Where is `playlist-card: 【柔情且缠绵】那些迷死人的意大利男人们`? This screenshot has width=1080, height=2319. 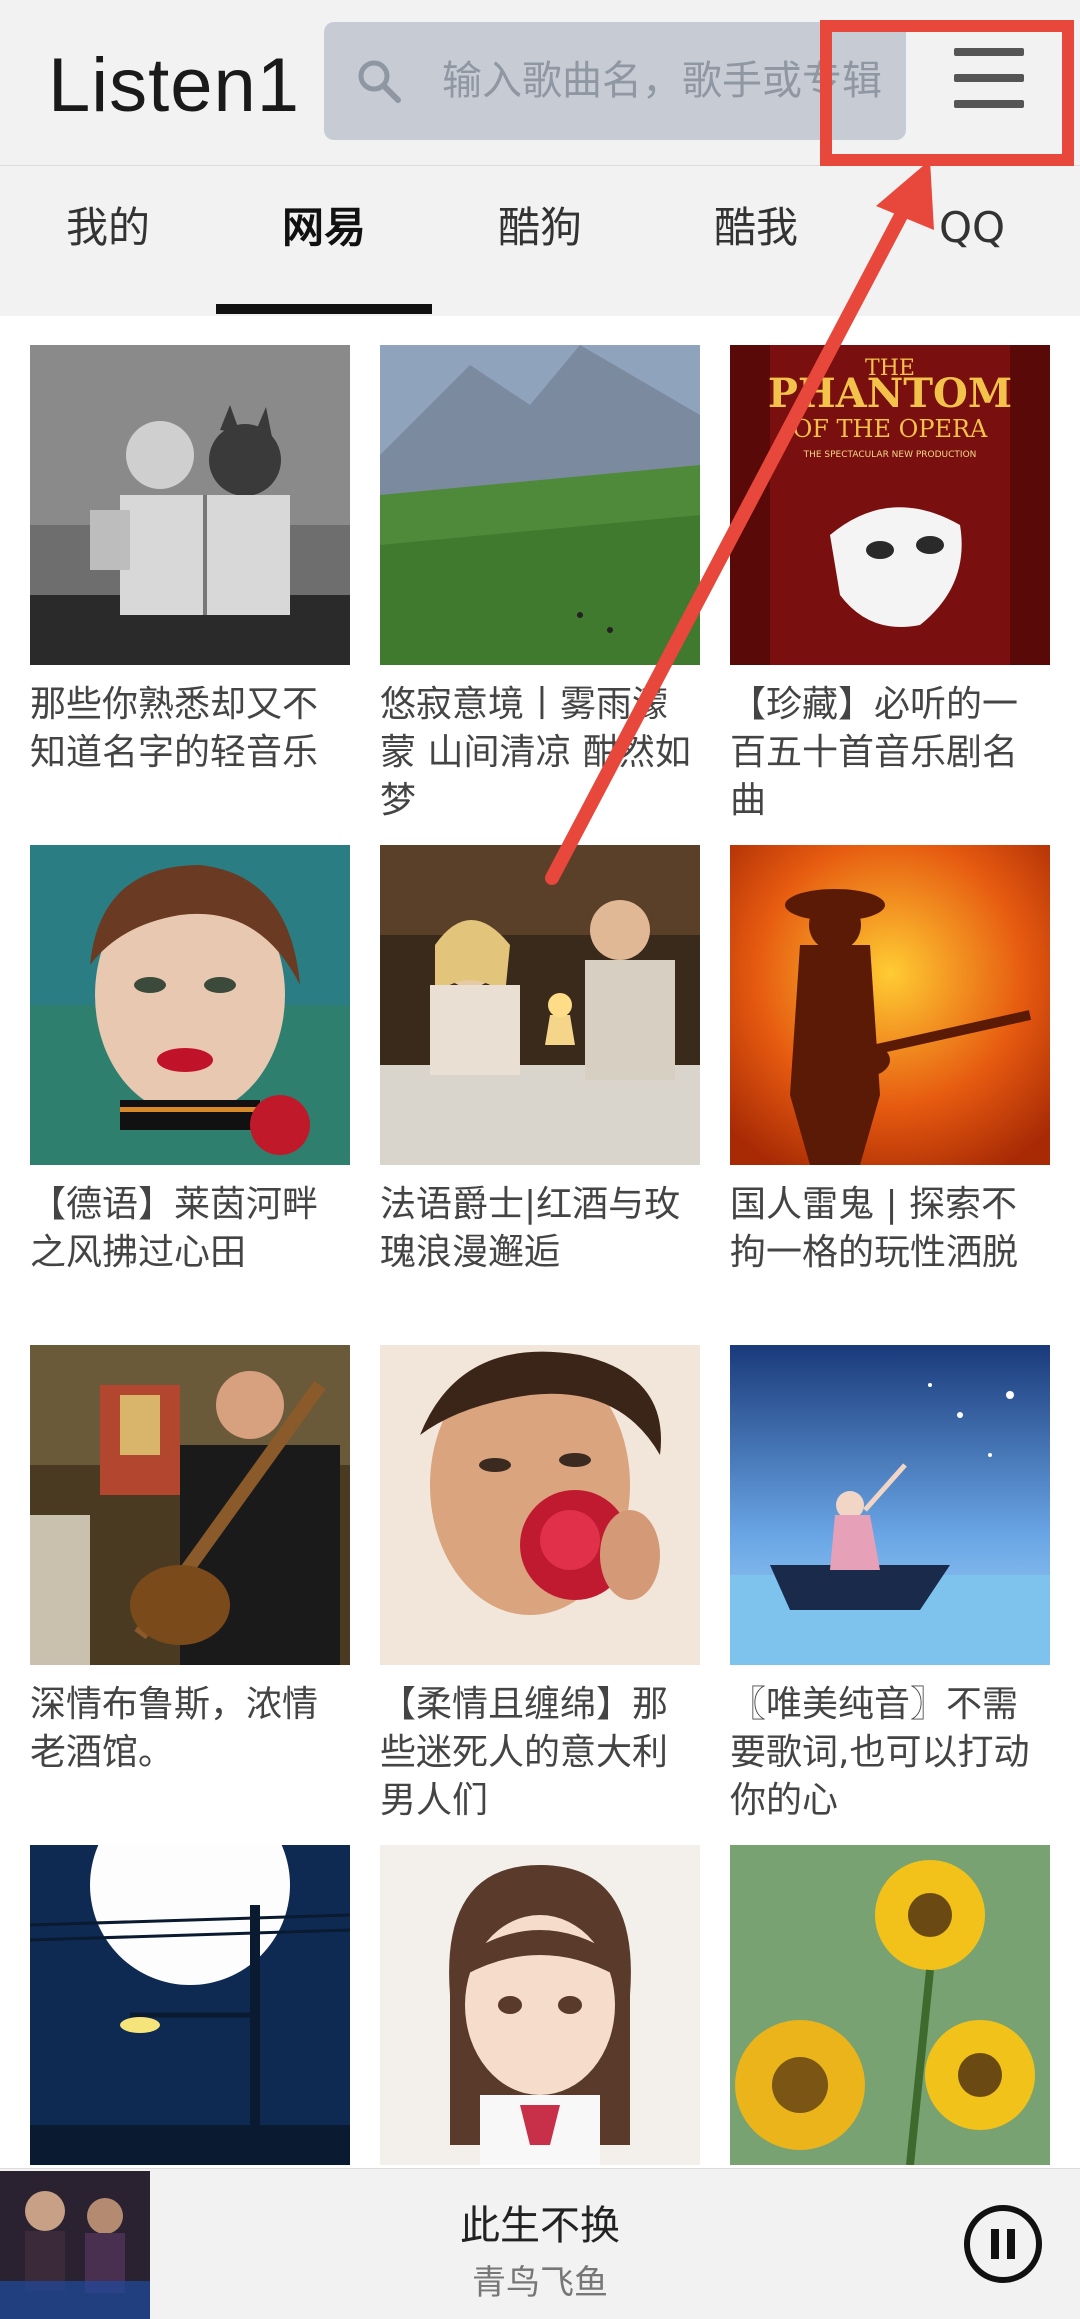 playlist-card: 【柔情且缠绵】那些迷死人的意大利男人们 is located at coordinates (540, 1585).